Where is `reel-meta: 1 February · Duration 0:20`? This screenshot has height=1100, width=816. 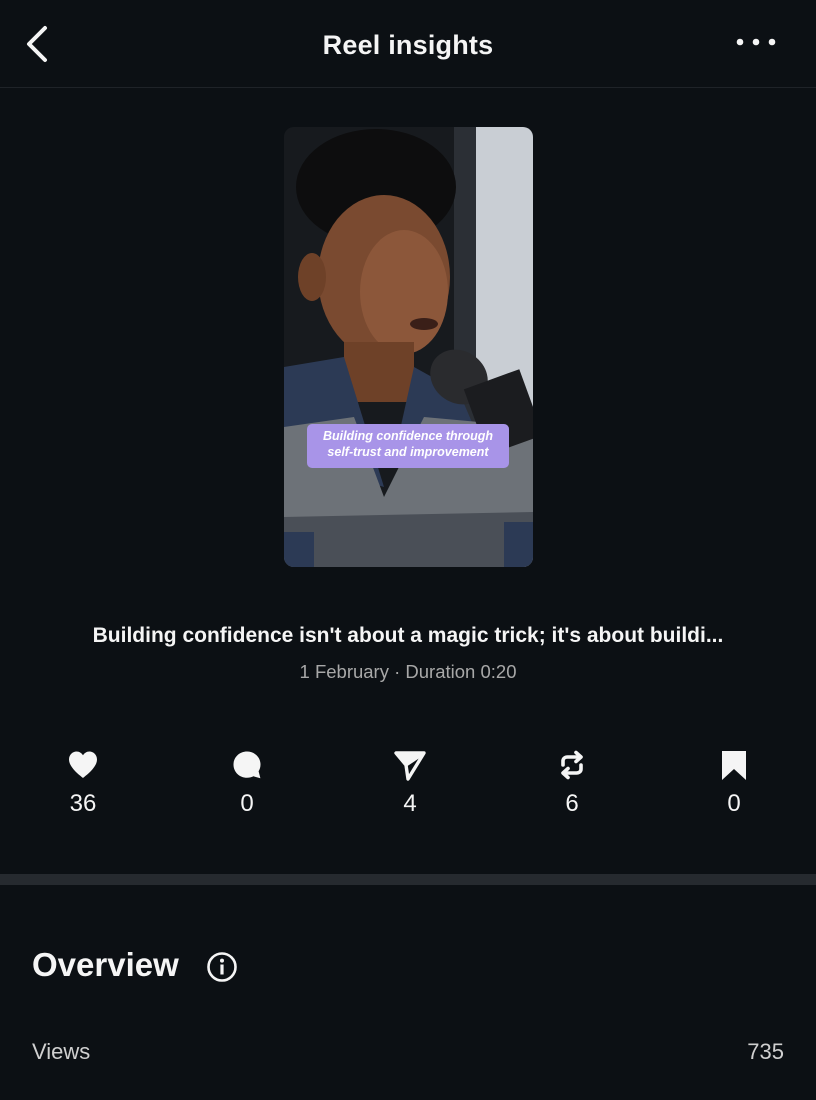 reel-meta: 1 February · Duration 0:20 is located at coordinates (408, 671).